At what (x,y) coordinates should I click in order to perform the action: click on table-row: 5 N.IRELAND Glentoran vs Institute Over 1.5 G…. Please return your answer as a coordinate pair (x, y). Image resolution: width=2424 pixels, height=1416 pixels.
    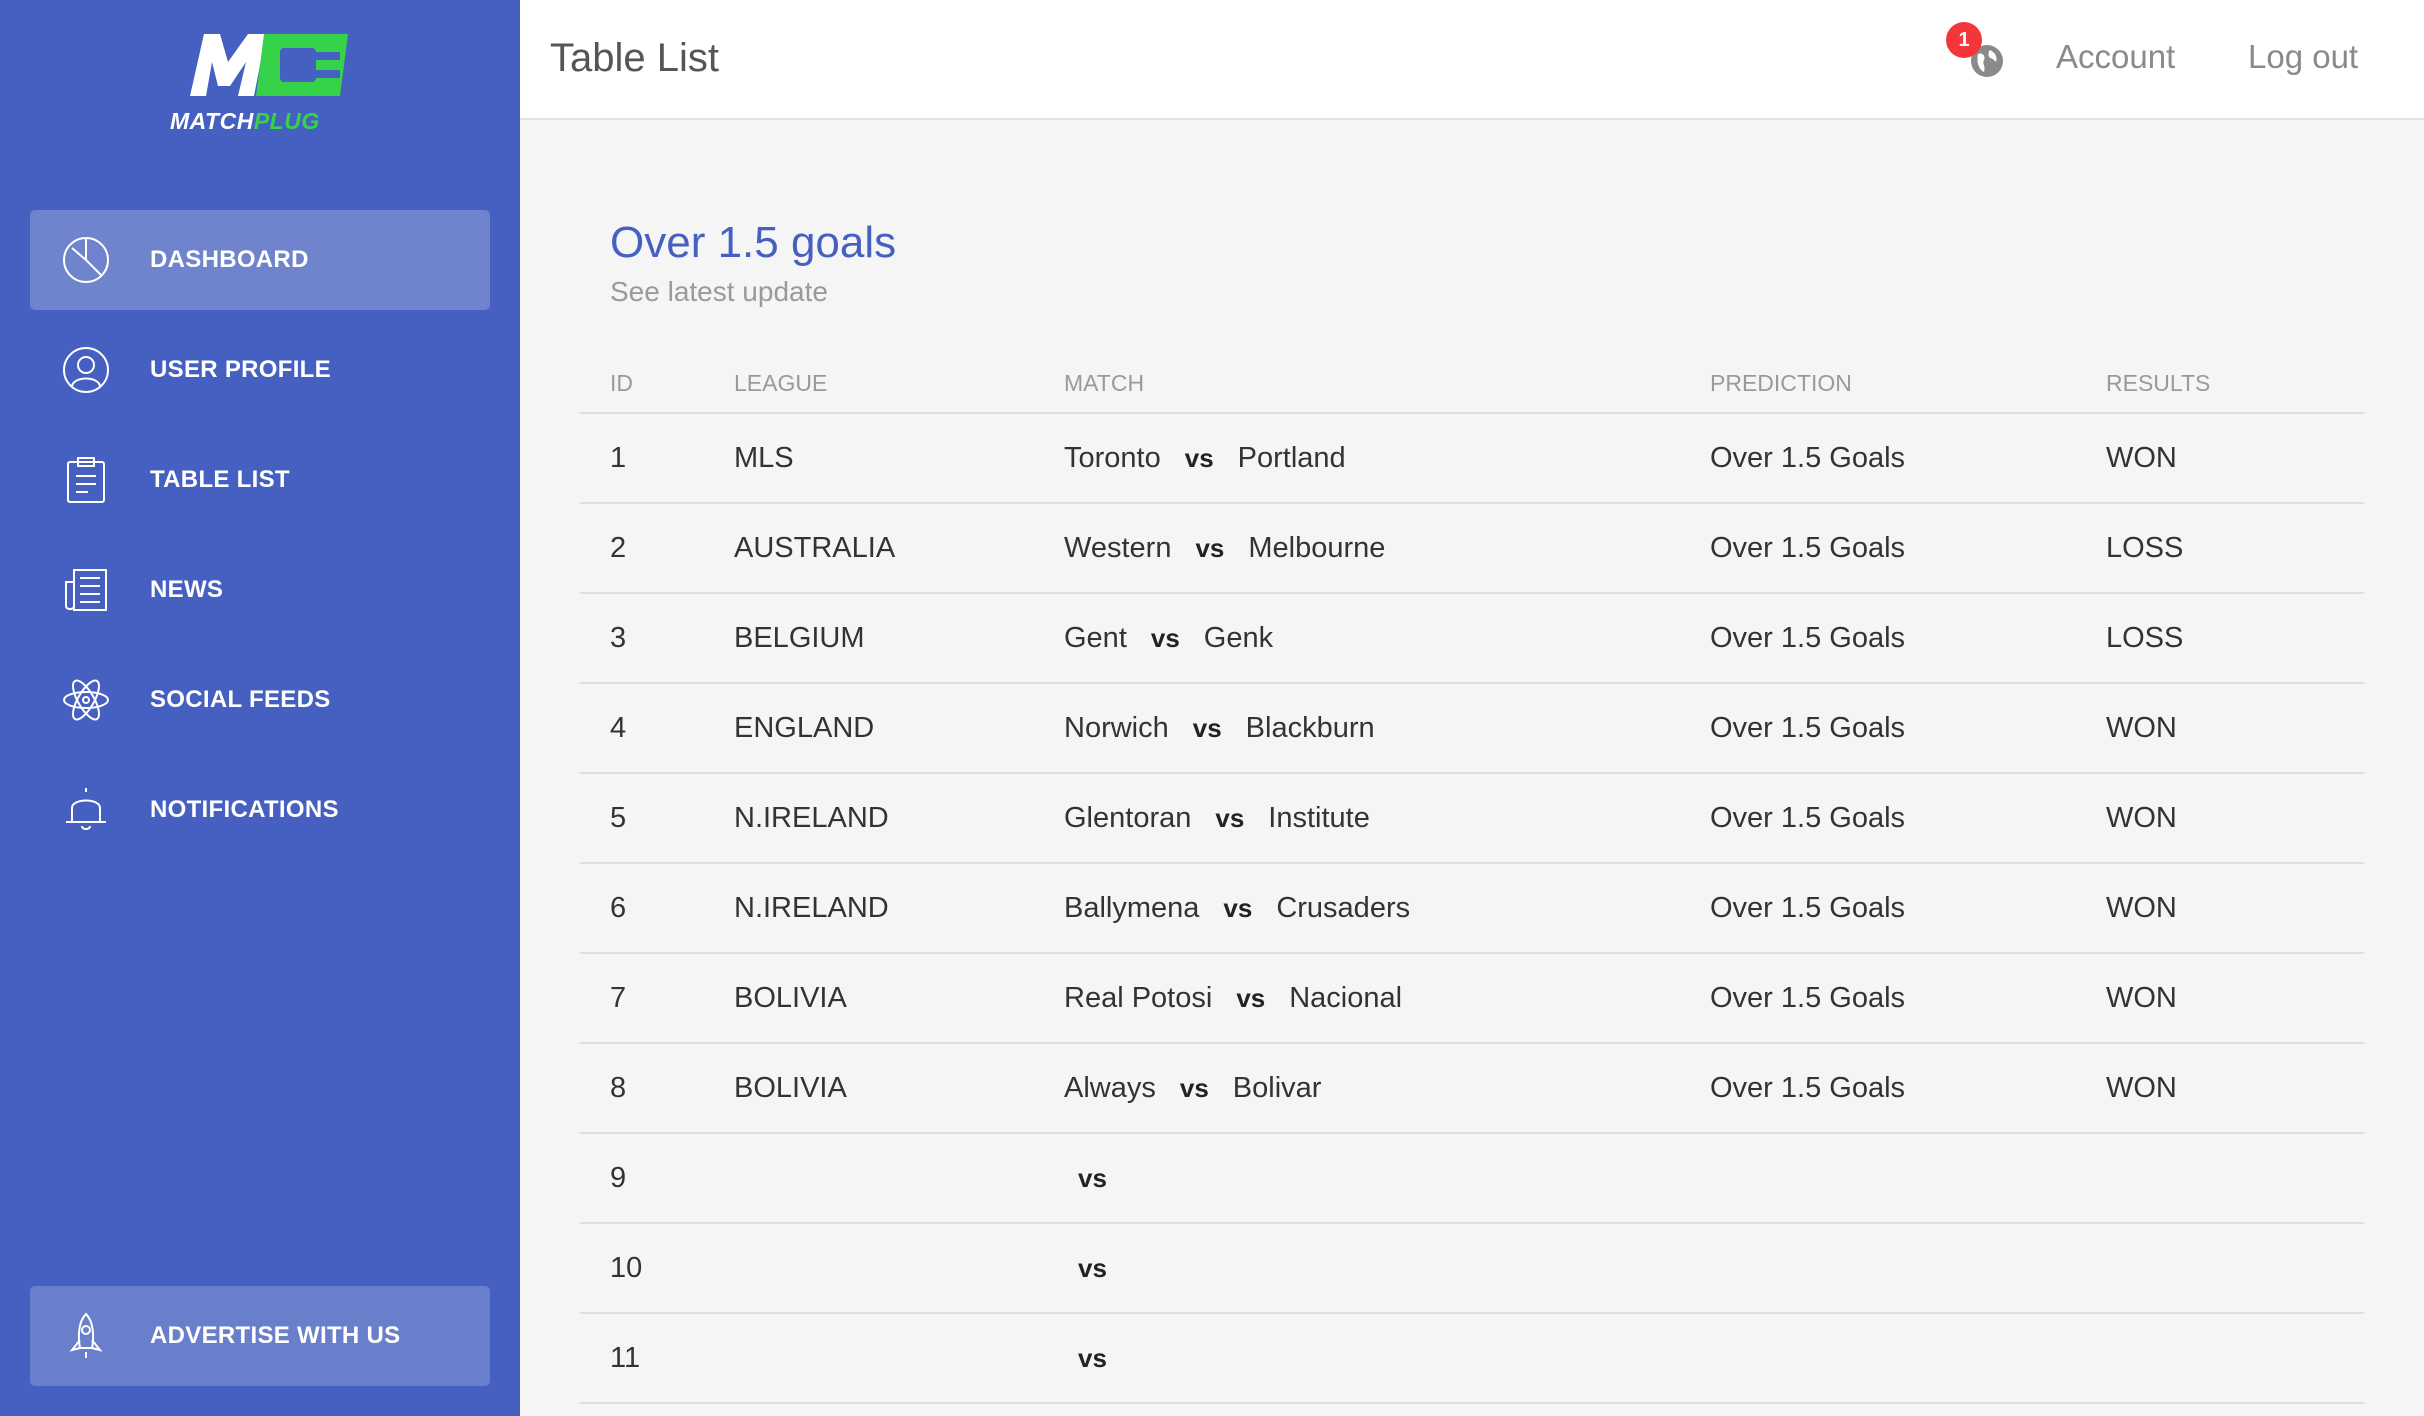
    Looking at the image, I should click on (1472, 819).